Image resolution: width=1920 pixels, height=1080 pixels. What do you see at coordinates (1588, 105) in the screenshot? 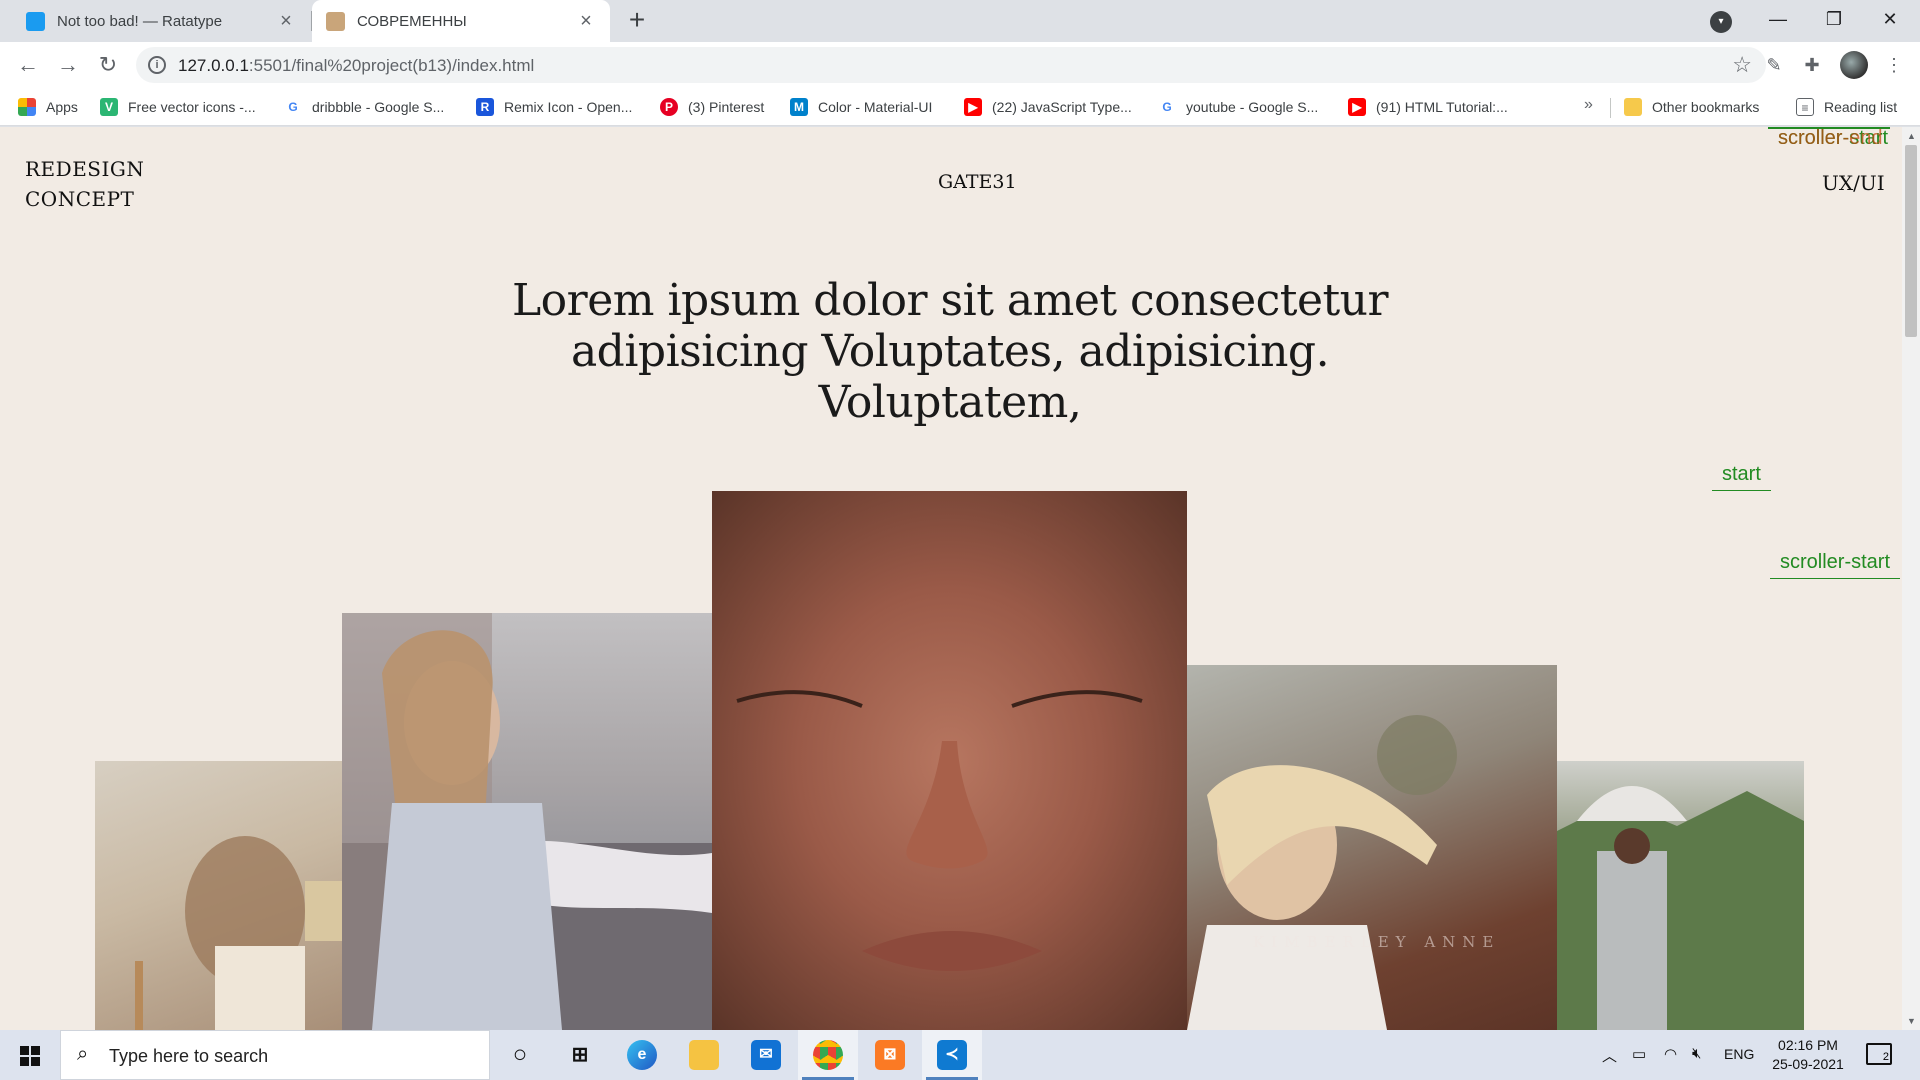
I see `more-bookmarks-chevron: »` at bounding box center [1588, 105].